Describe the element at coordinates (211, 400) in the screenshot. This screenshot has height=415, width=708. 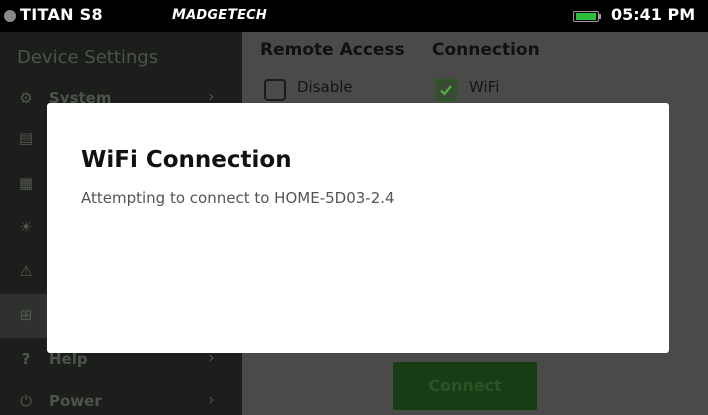
I see `chevron-right-icon: ›` at that location.